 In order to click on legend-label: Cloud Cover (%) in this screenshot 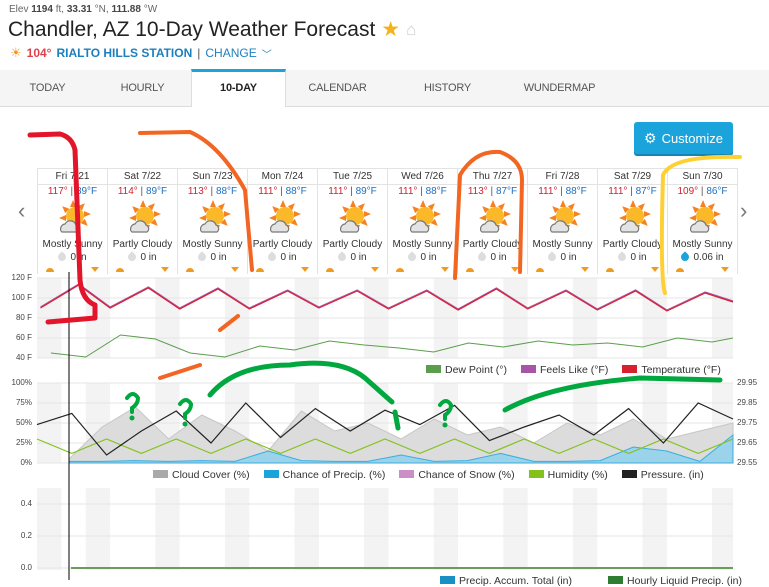, I will do `click(211, 475)`.